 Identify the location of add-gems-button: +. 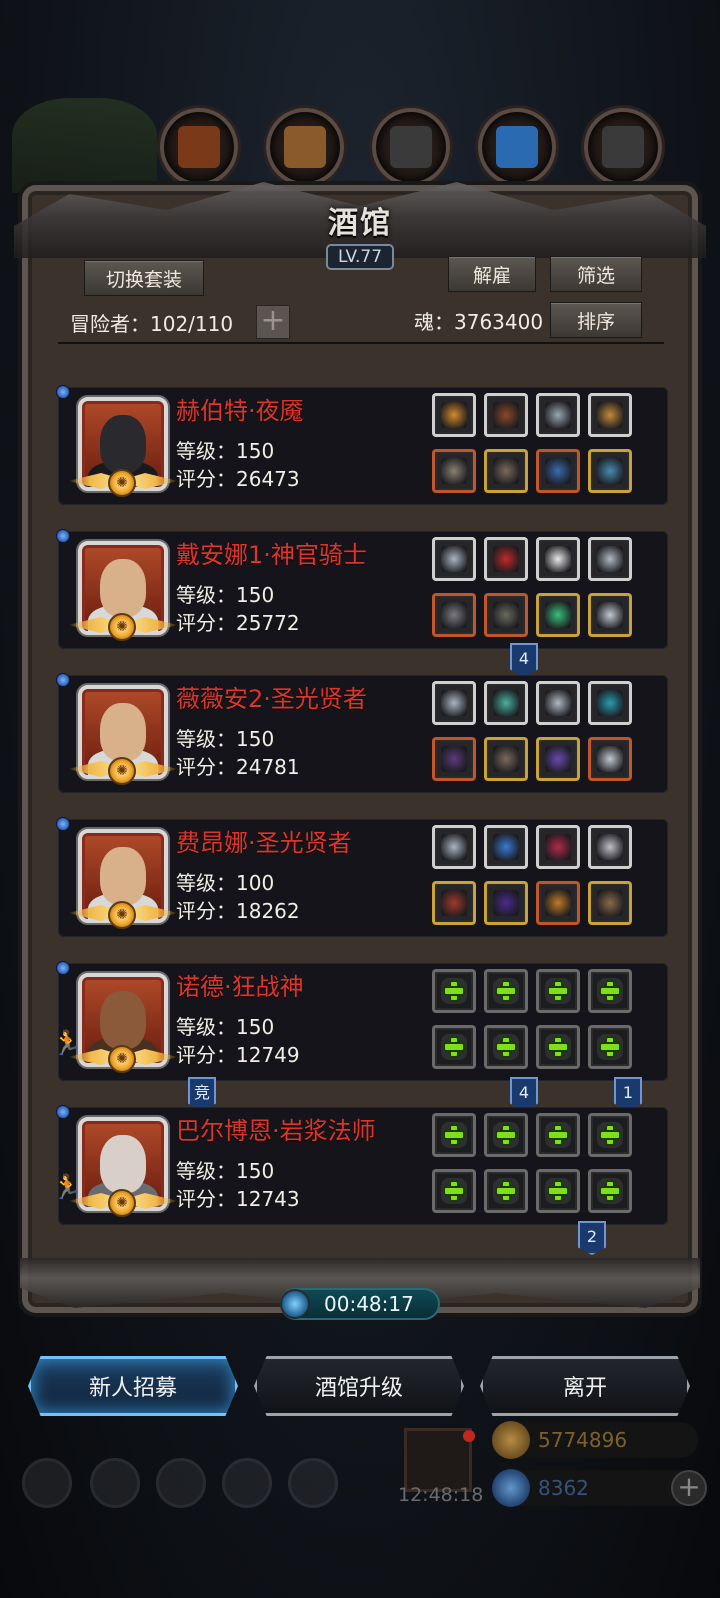
(689, 1488).